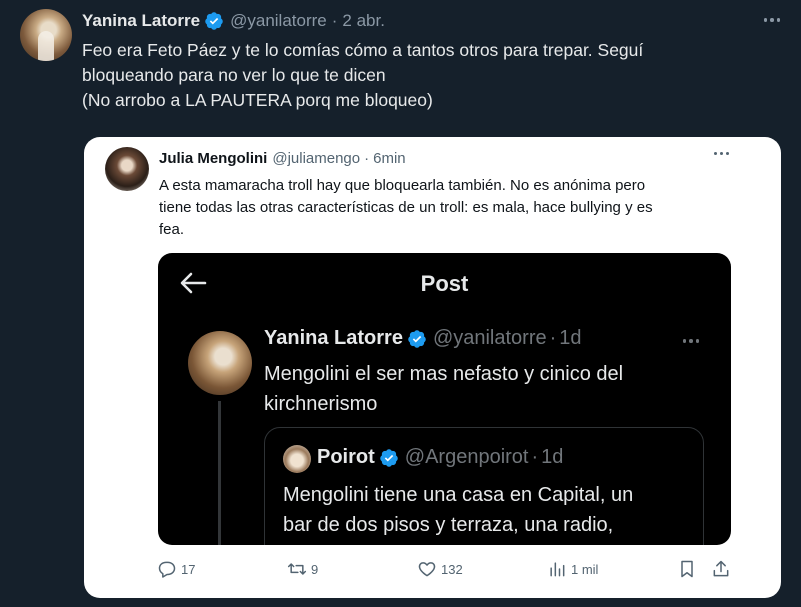  I want to click on quote-avatar, so click(127, 169).